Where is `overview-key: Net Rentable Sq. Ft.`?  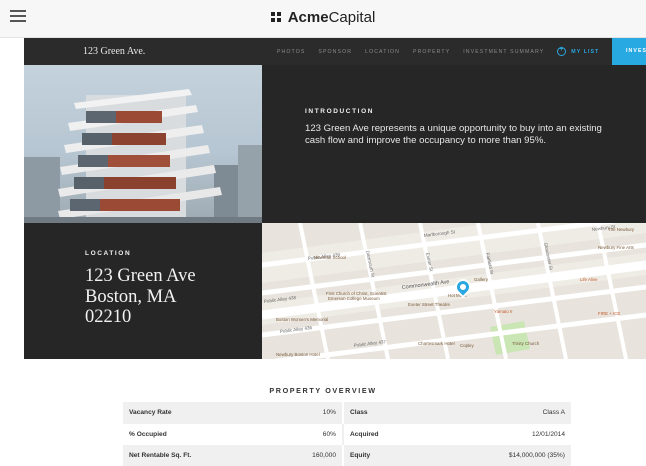 overview-key: Net Rentable Sq. Ft. is located at coordinates (183, 455).